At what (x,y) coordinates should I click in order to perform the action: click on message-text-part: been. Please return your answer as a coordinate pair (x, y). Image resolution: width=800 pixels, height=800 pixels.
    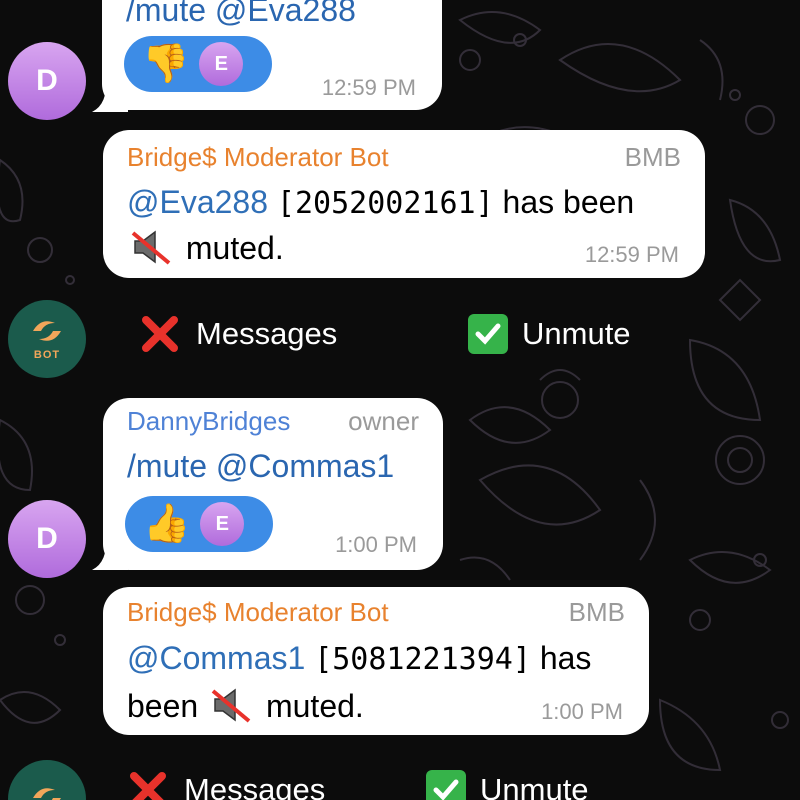
    Looking at the image, I should click on (163, 706).